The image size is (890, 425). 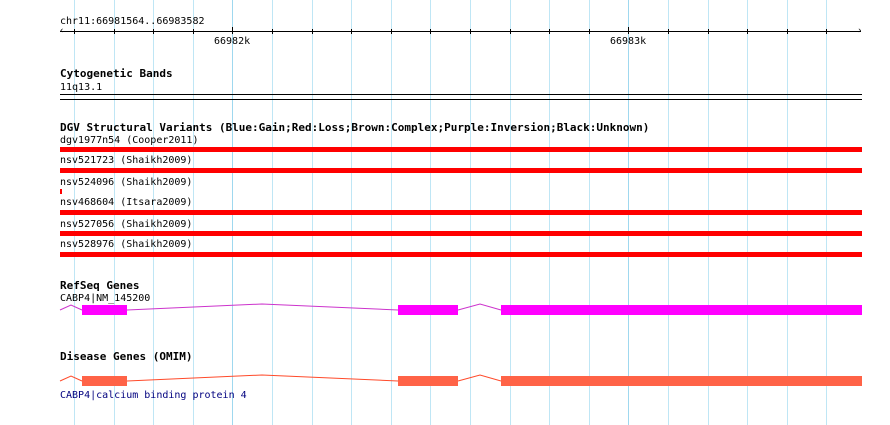 What do you see at coordinates (153, 395) in the screenshot?
I see `omim-gene-label: CABP4|calcium binding protein 4` at bounding box center [153, 395].